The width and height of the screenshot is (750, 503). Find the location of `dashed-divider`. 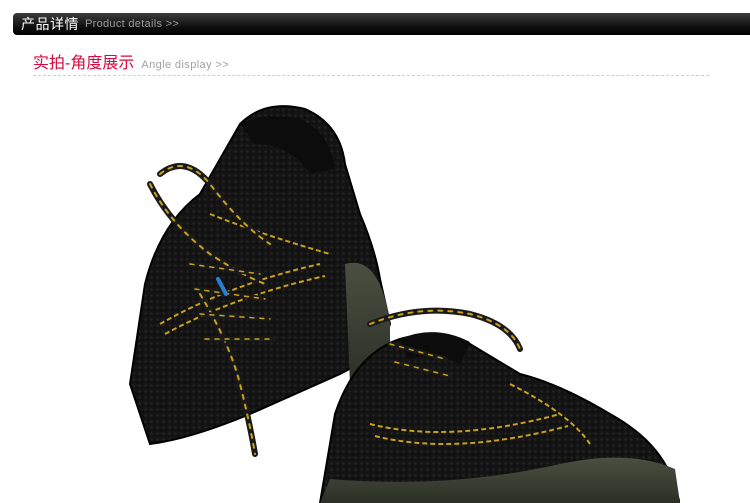

dashed-divider is located at coordinates (371, 75).